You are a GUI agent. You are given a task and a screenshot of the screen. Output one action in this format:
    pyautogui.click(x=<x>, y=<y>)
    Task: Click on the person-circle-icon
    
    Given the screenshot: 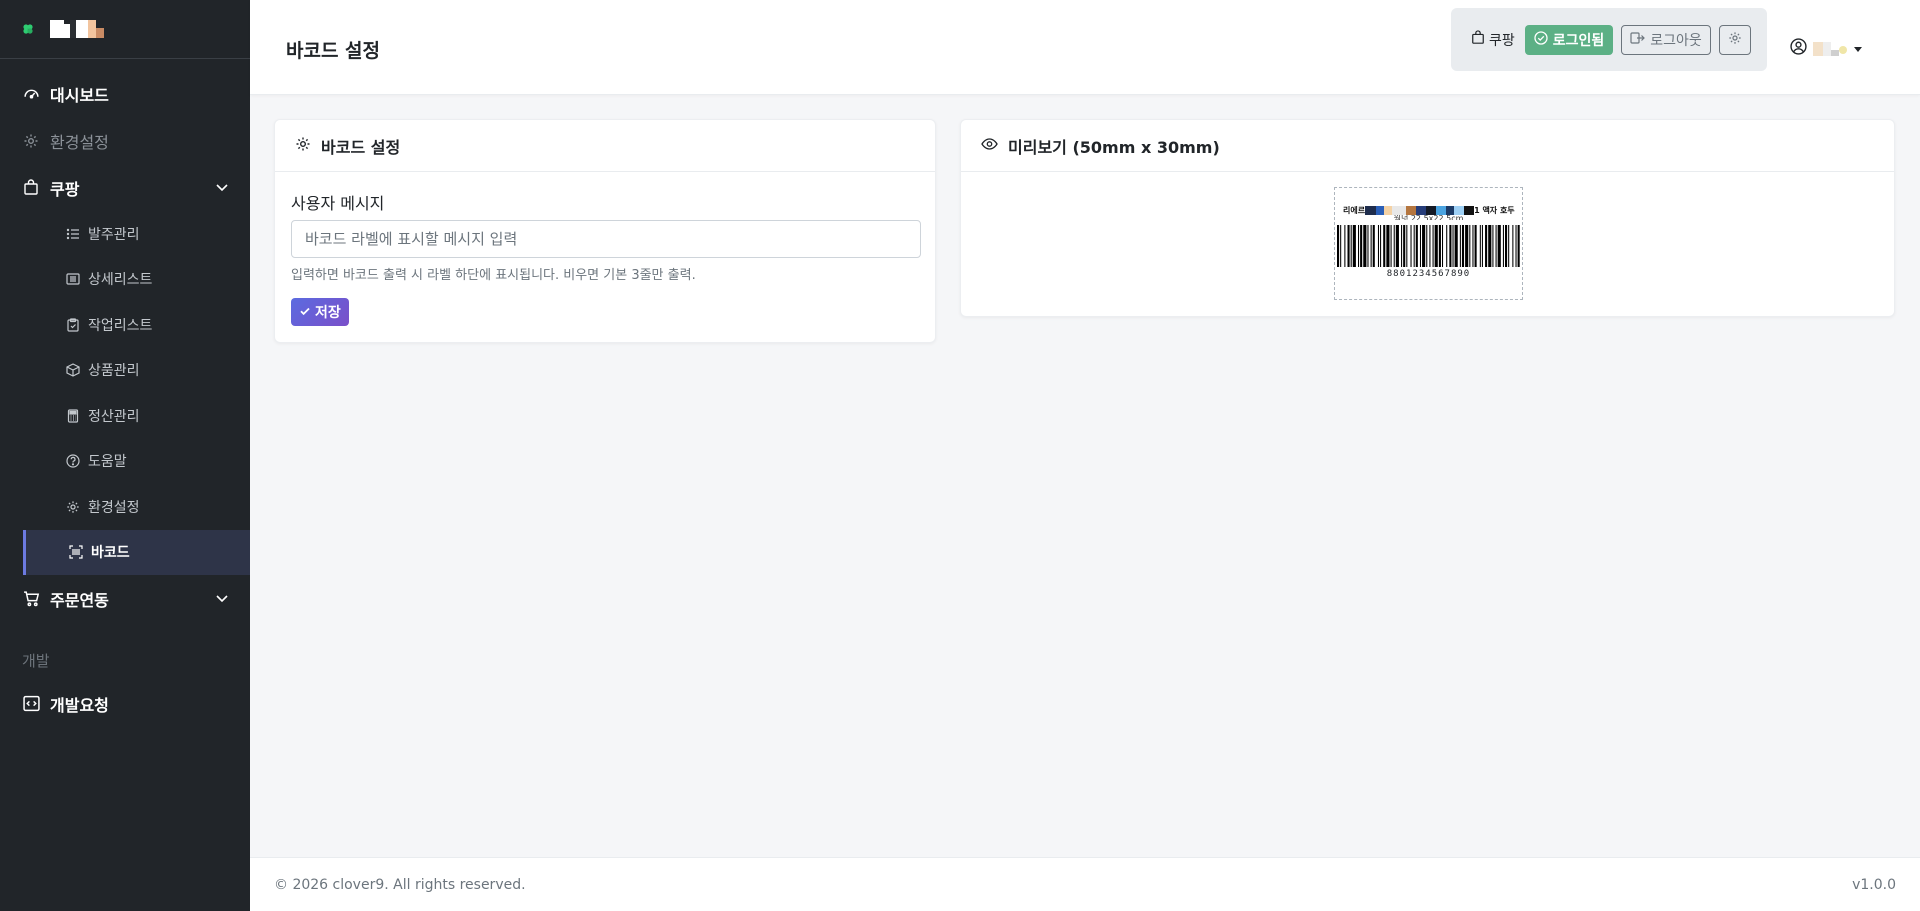 What is the action you would take?
    pyautogui.click(x=1798, y=48)
    